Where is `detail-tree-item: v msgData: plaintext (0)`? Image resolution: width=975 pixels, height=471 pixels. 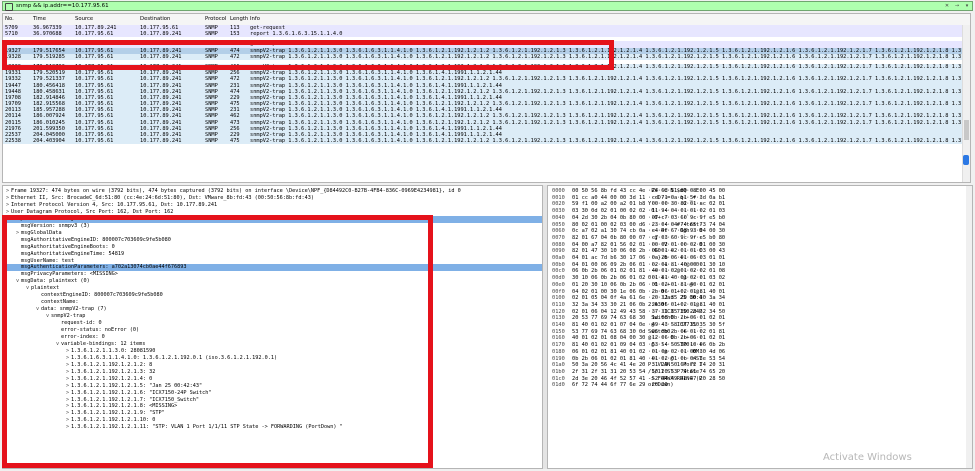 detail-tree-item: v msgData: plaintext (0) is located at coordinates (272, 281).